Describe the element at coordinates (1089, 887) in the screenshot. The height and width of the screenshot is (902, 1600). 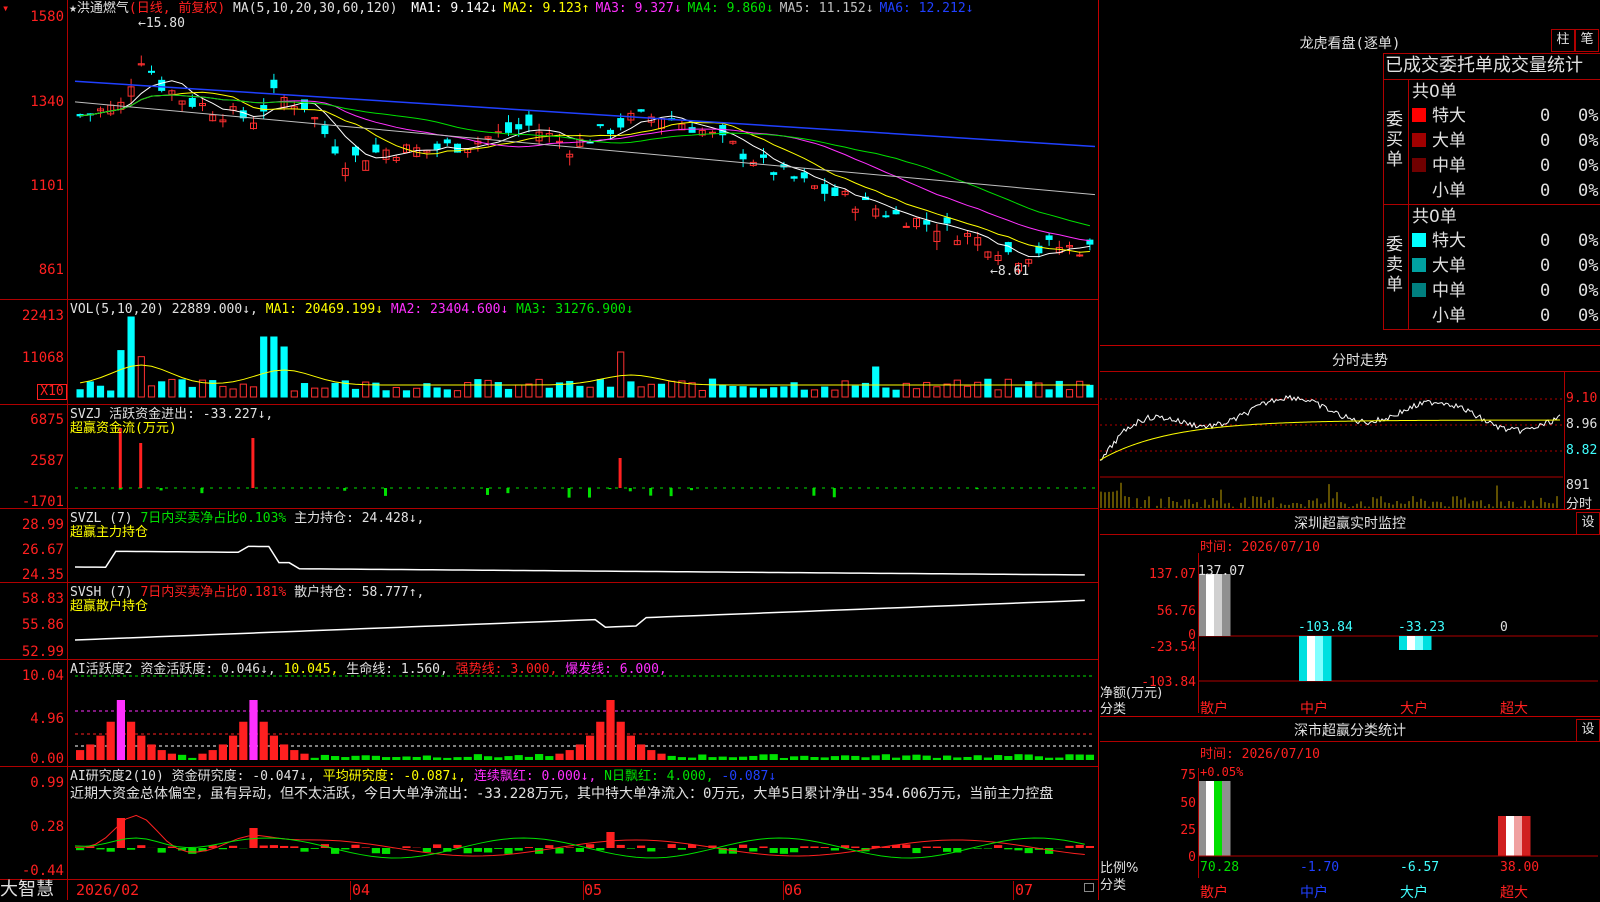
I see `lock-icon` at that location.